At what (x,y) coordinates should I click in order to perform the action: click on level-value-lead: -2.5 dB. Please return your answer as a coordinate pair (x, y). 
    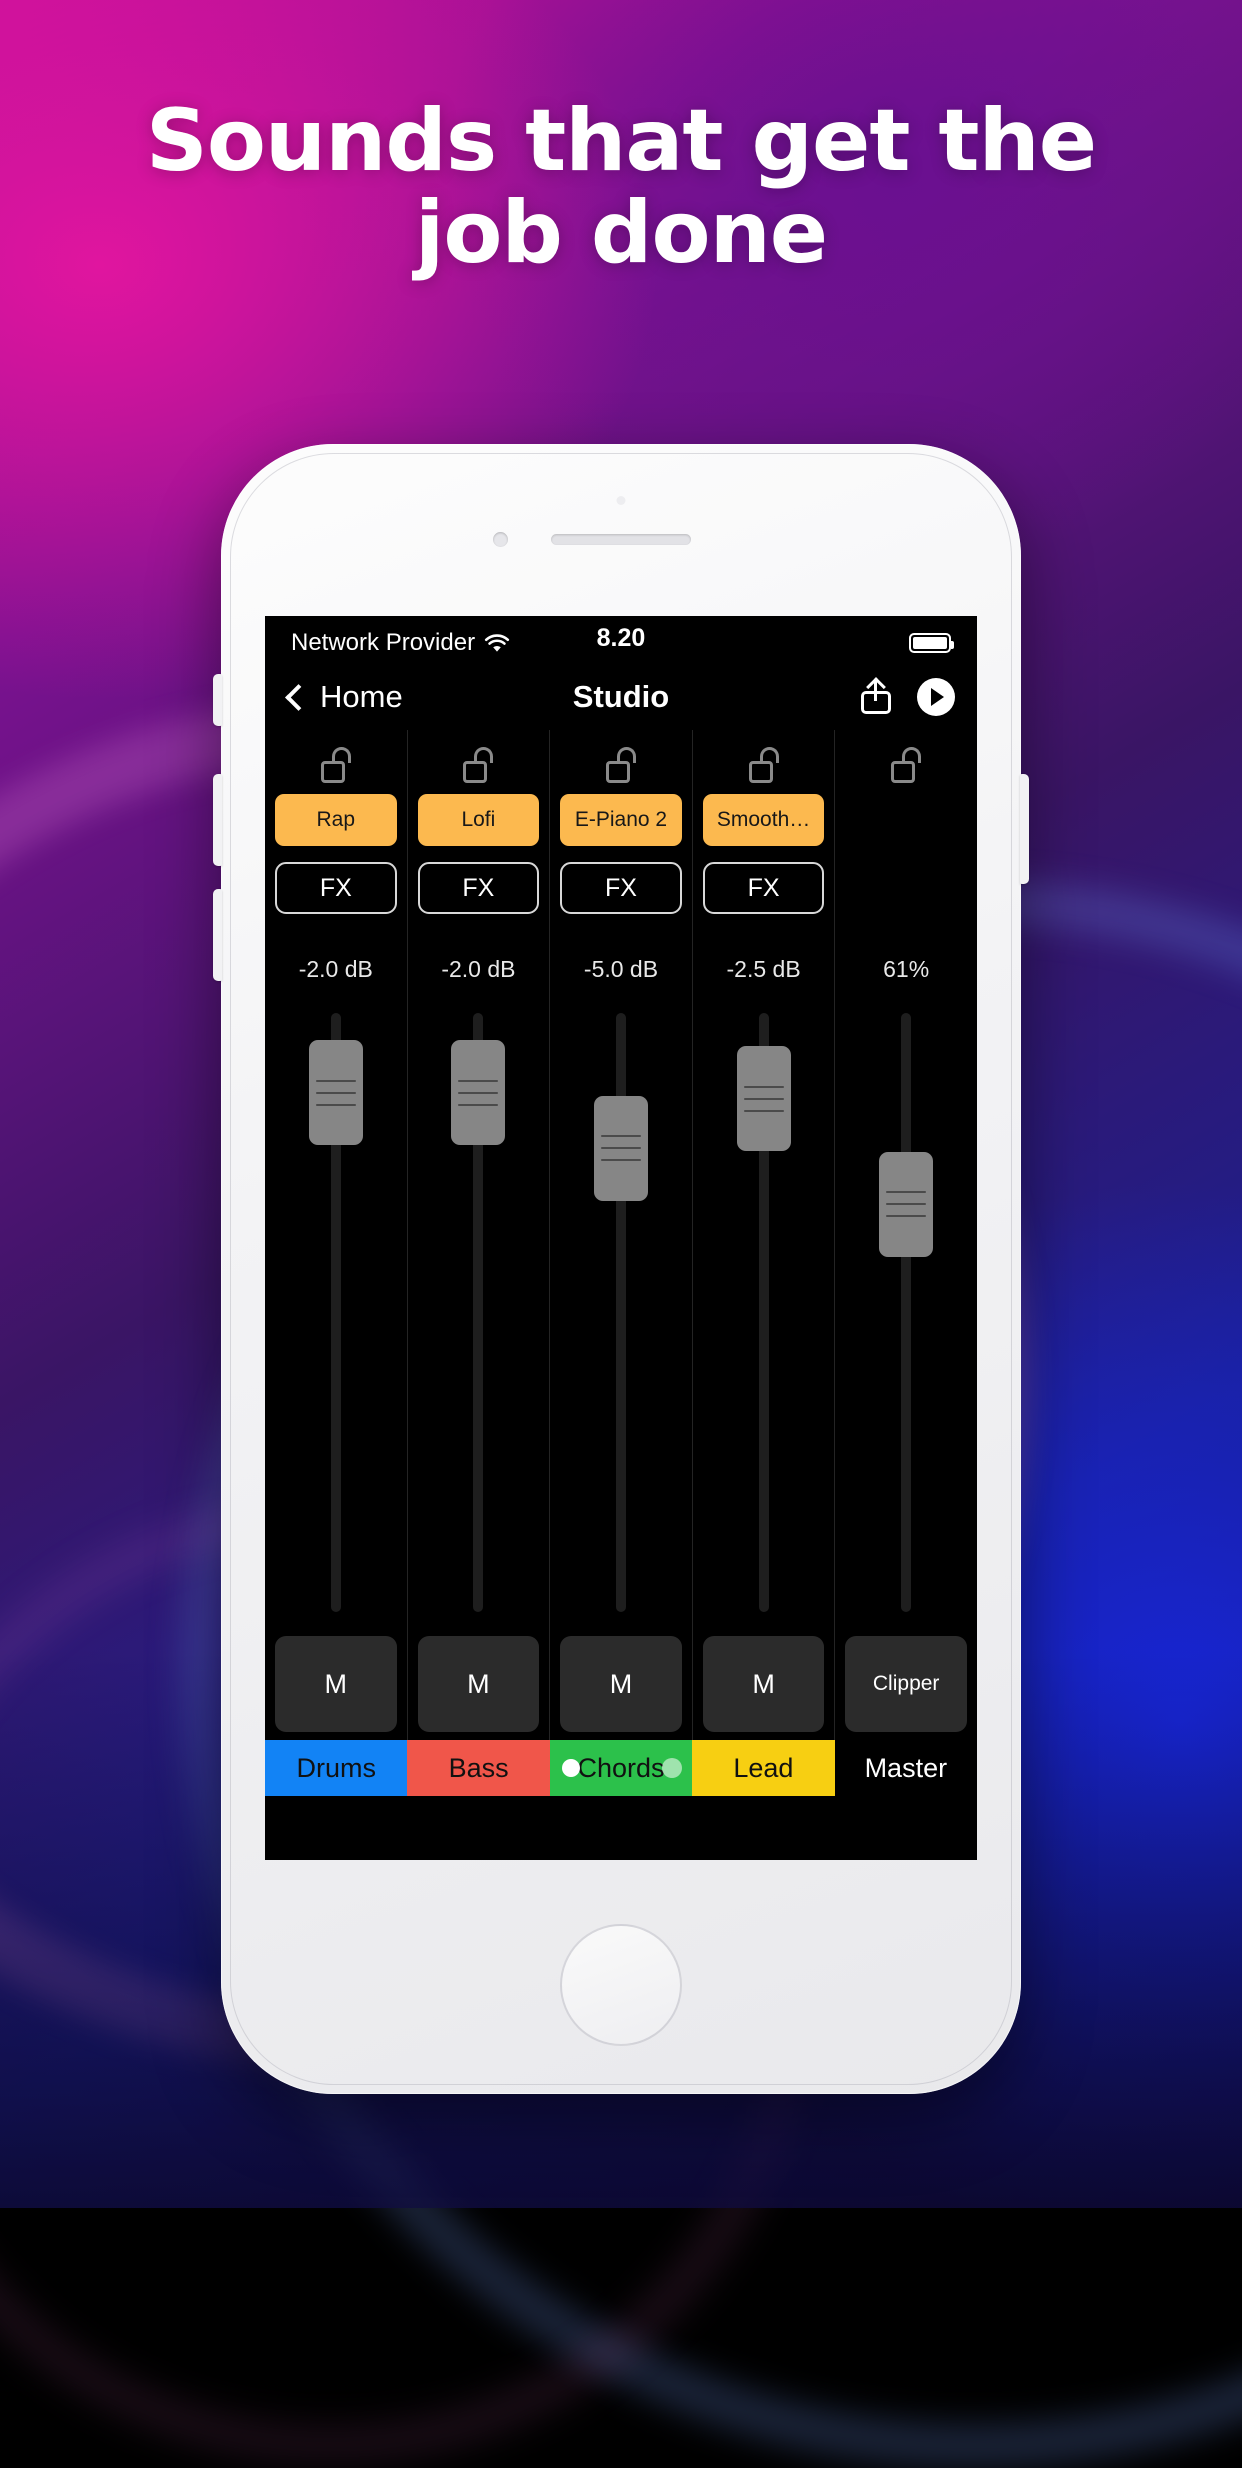
    Looking at the image, I should click on (763, 969).